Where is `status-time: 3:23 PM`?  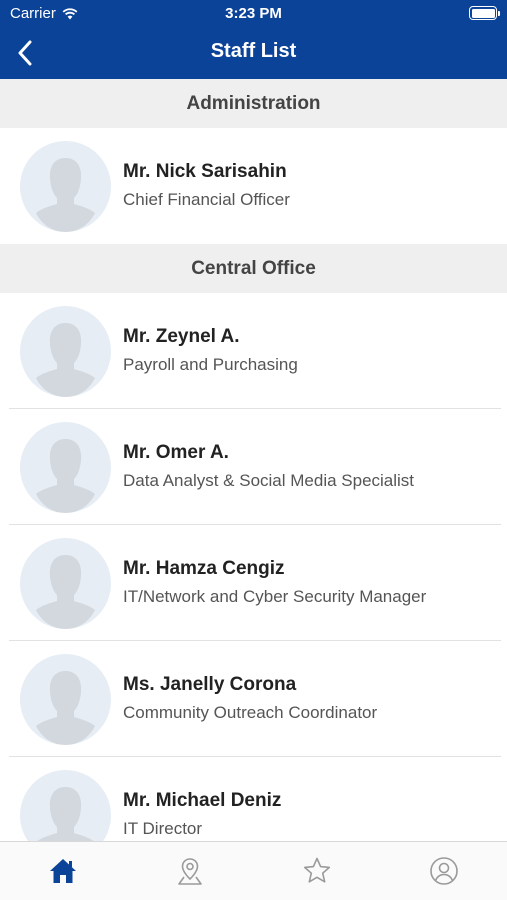 status-time: 3:23 PM is located at coordinates (253, 13).